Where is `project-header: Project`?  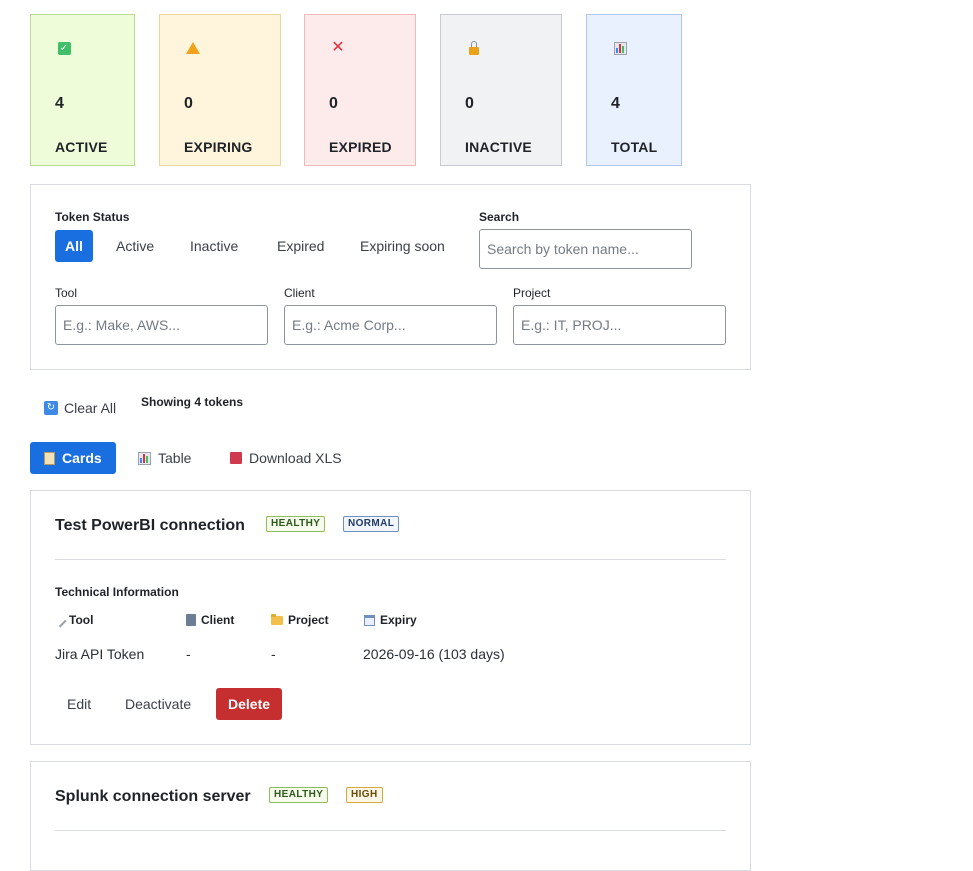
project-header: Project is located at coordinates (300, 620).